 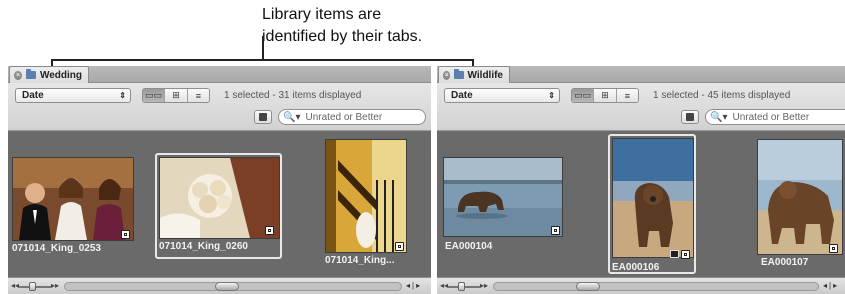 I want to click on callout-pointer, so click(x=263, y=48).